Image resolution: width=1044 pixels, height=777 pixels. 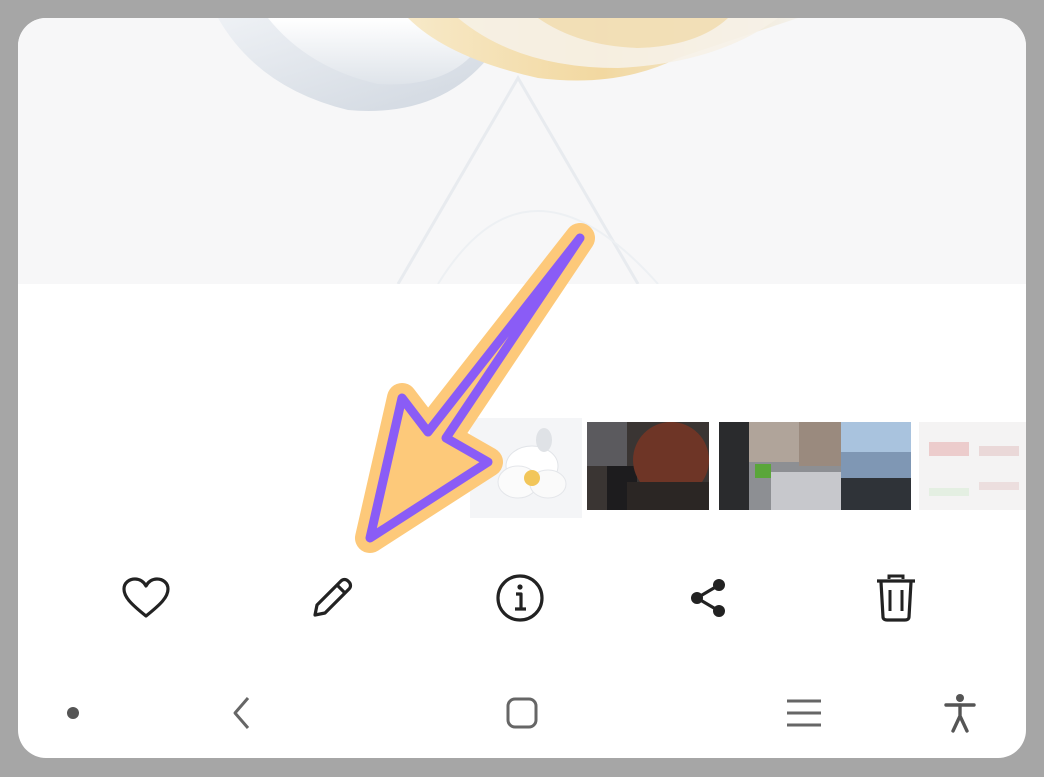 I want to click on system-nav-bar, so click(x=522, y=713).